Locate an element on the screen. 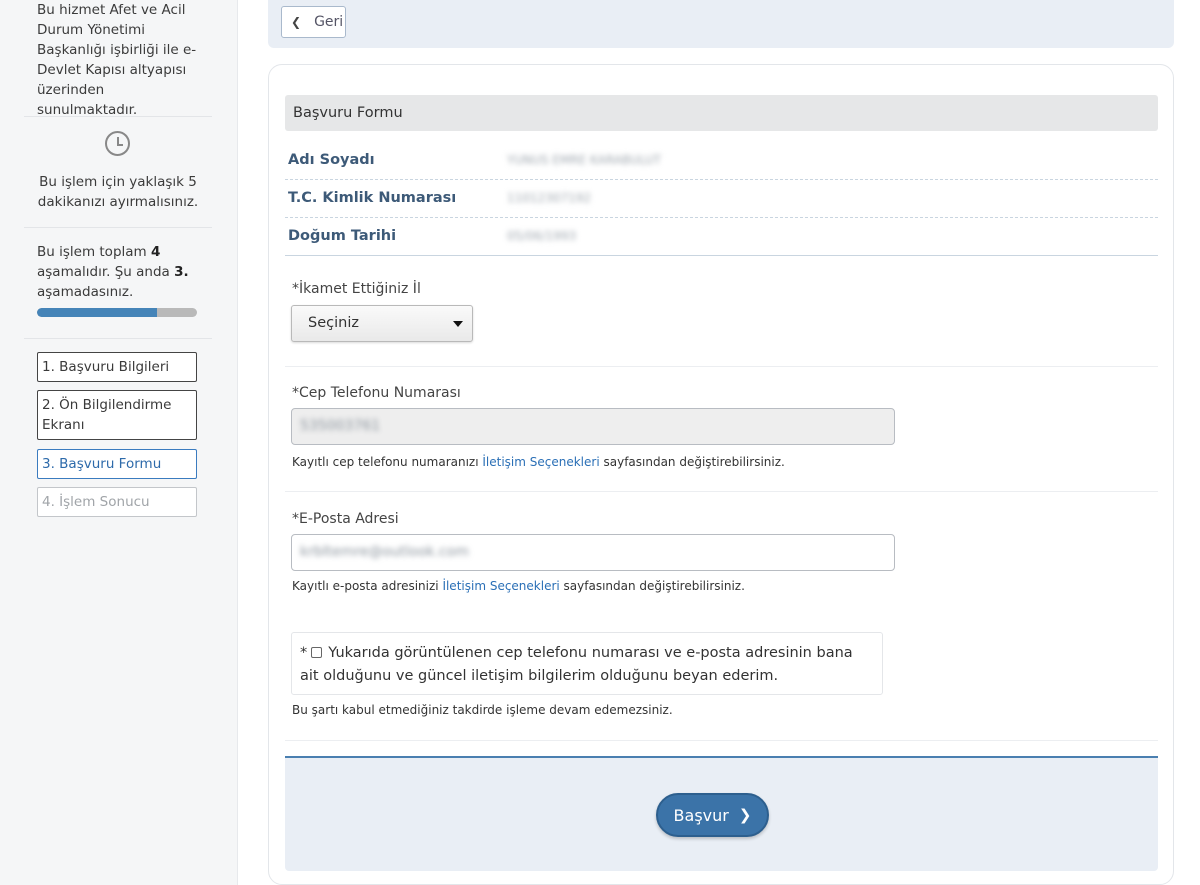 This screenshot has width=1200, height=885. chevron-left-icon: ❮ is located at coordinates (296, 22).